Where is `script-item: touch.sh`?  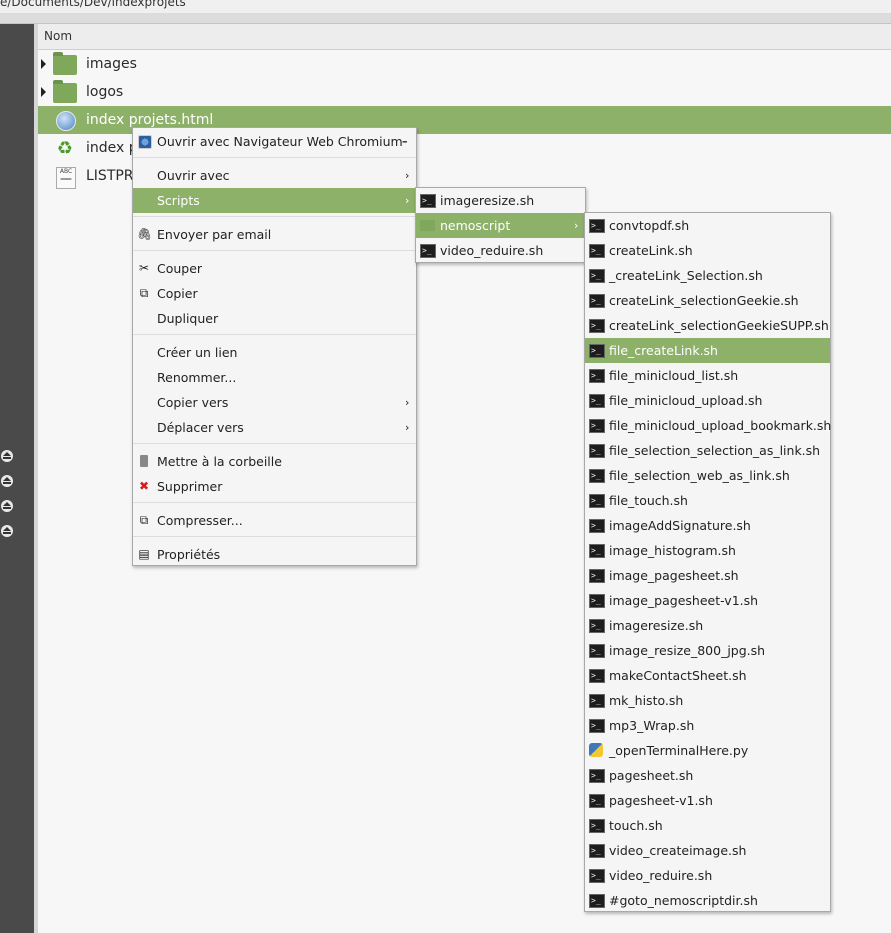 script-item: touch.sh is located at coordinates (707, 825).